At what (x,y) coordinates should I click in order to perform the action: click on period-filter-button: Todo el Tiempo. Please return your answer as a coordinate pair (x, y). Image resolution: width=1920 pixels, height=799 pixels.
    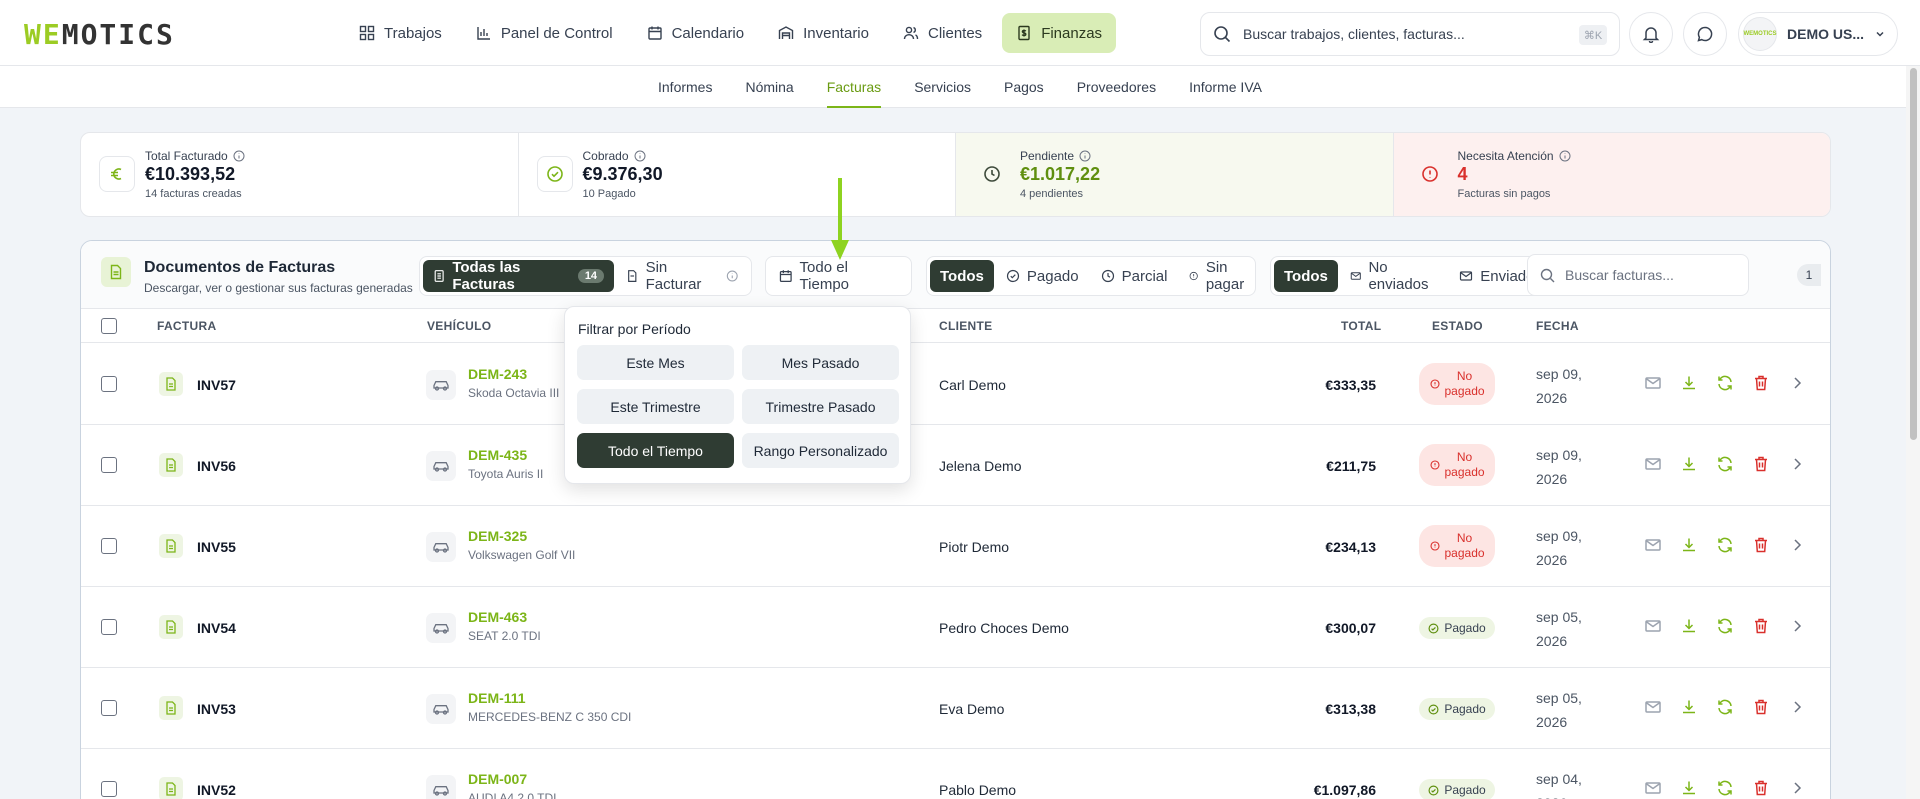
    Looking at the image, I should click on (838, 276).